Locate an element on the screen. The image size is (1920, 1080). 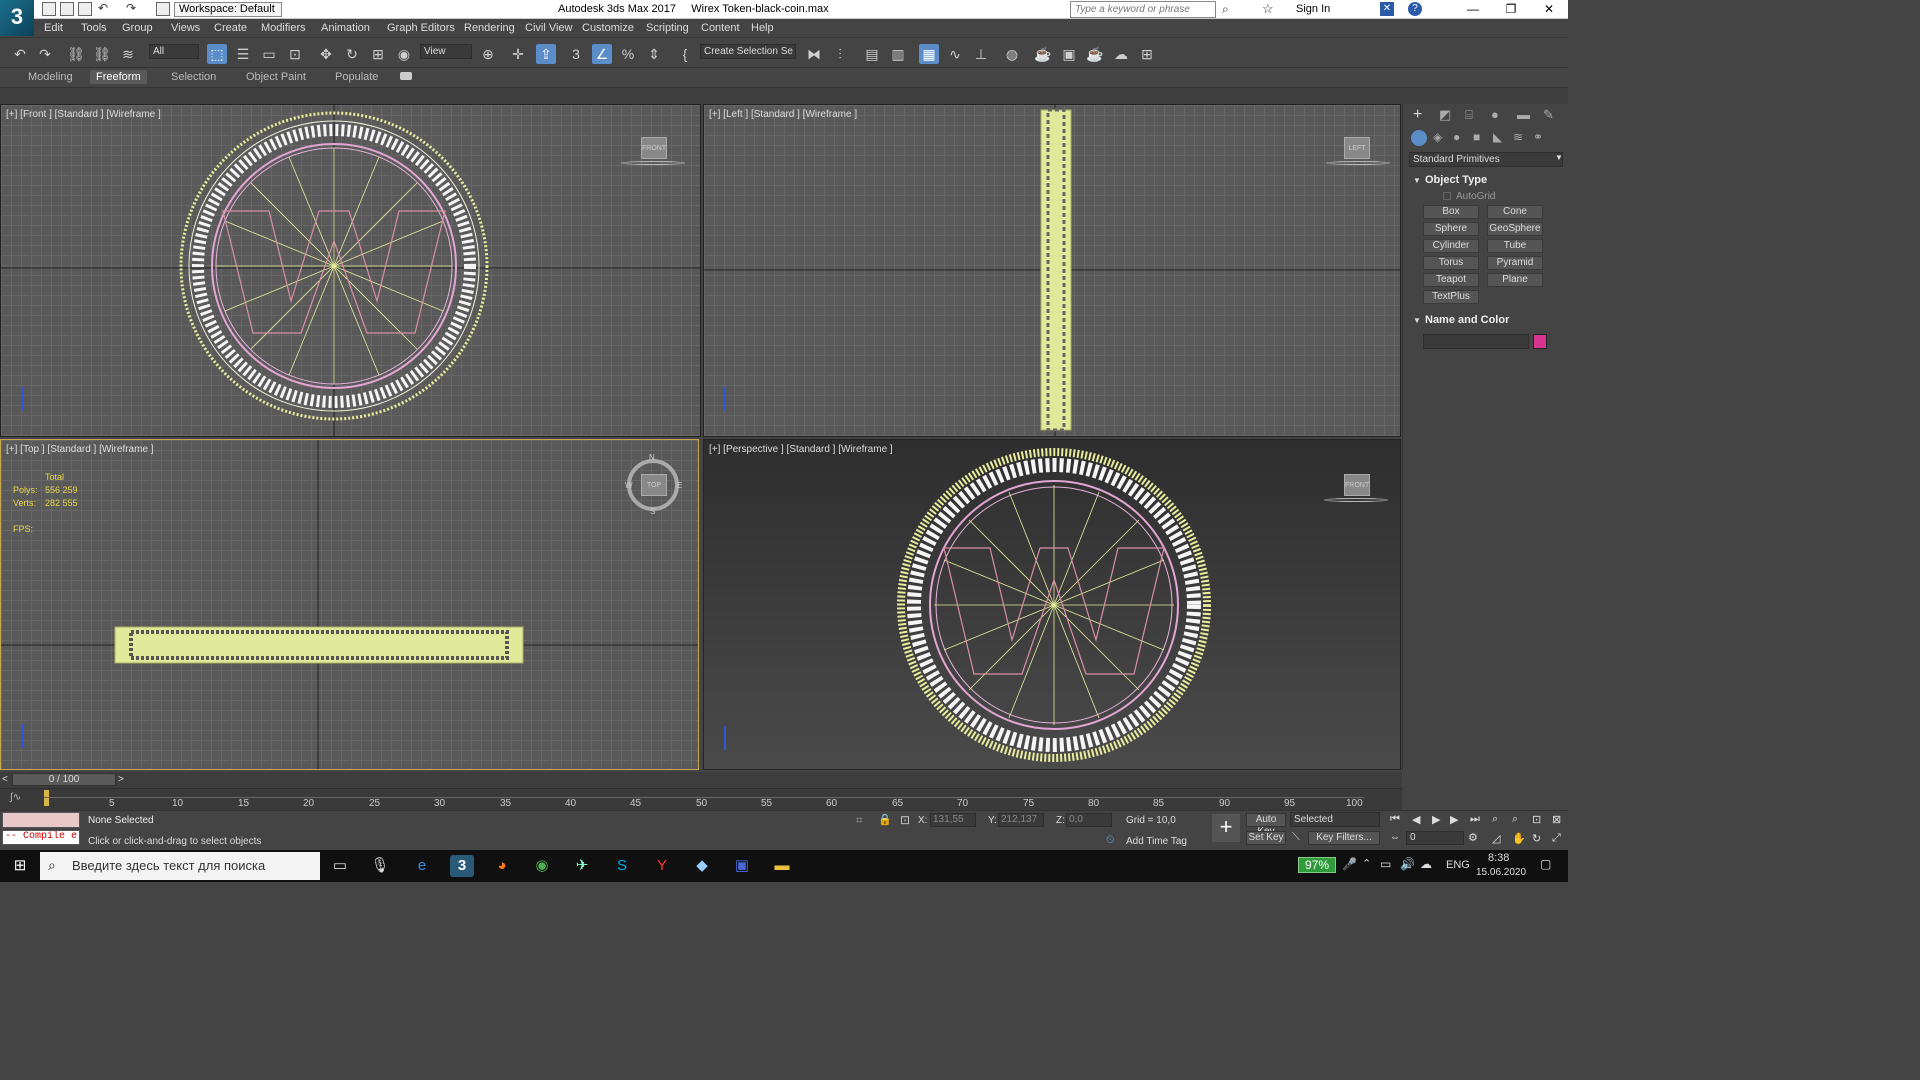
skype-icon: S is located at coordinates (622, 866).